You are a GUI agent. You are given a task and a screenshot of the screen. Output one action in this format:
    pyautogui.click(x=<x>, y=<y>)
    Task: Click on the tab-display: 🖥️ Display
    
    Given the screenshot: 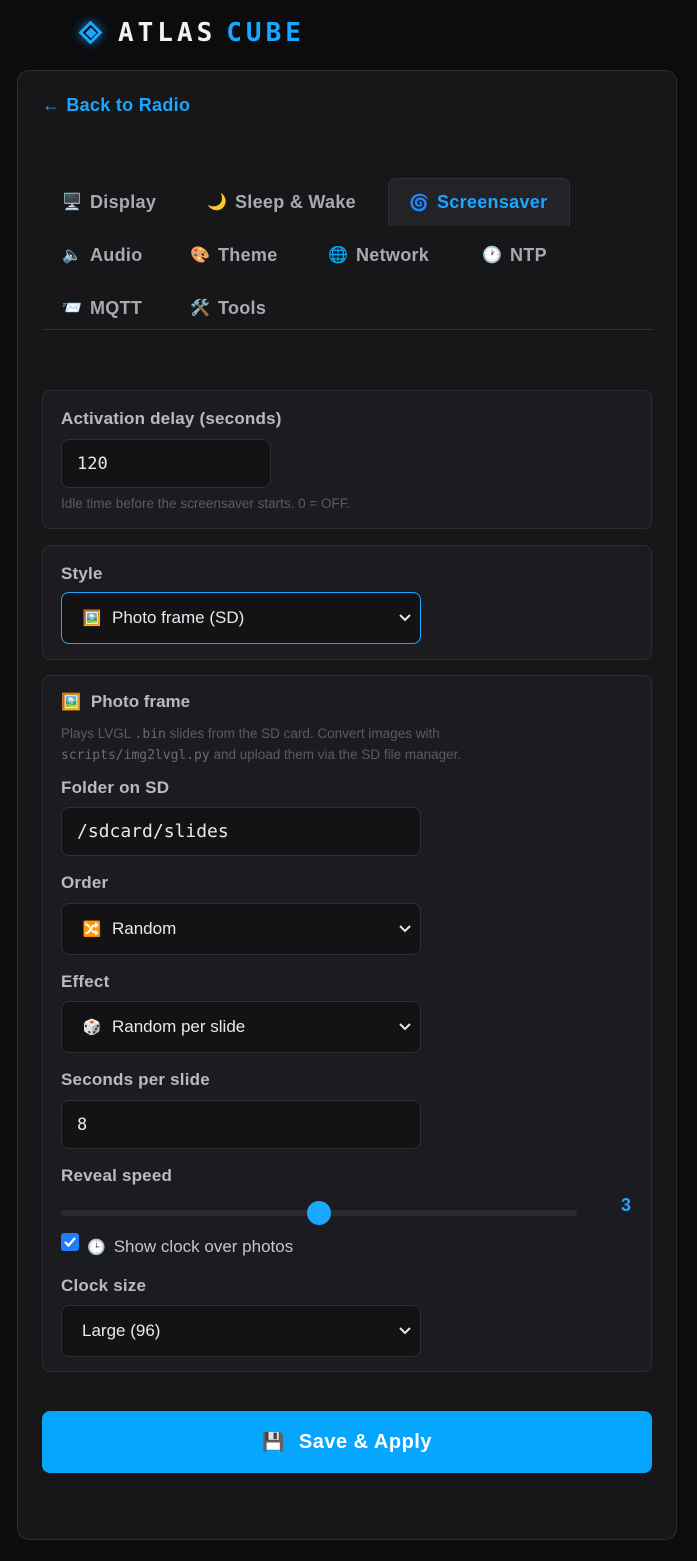 What is the action you would take?
    pyautogui.click(x=109, y=202)
    